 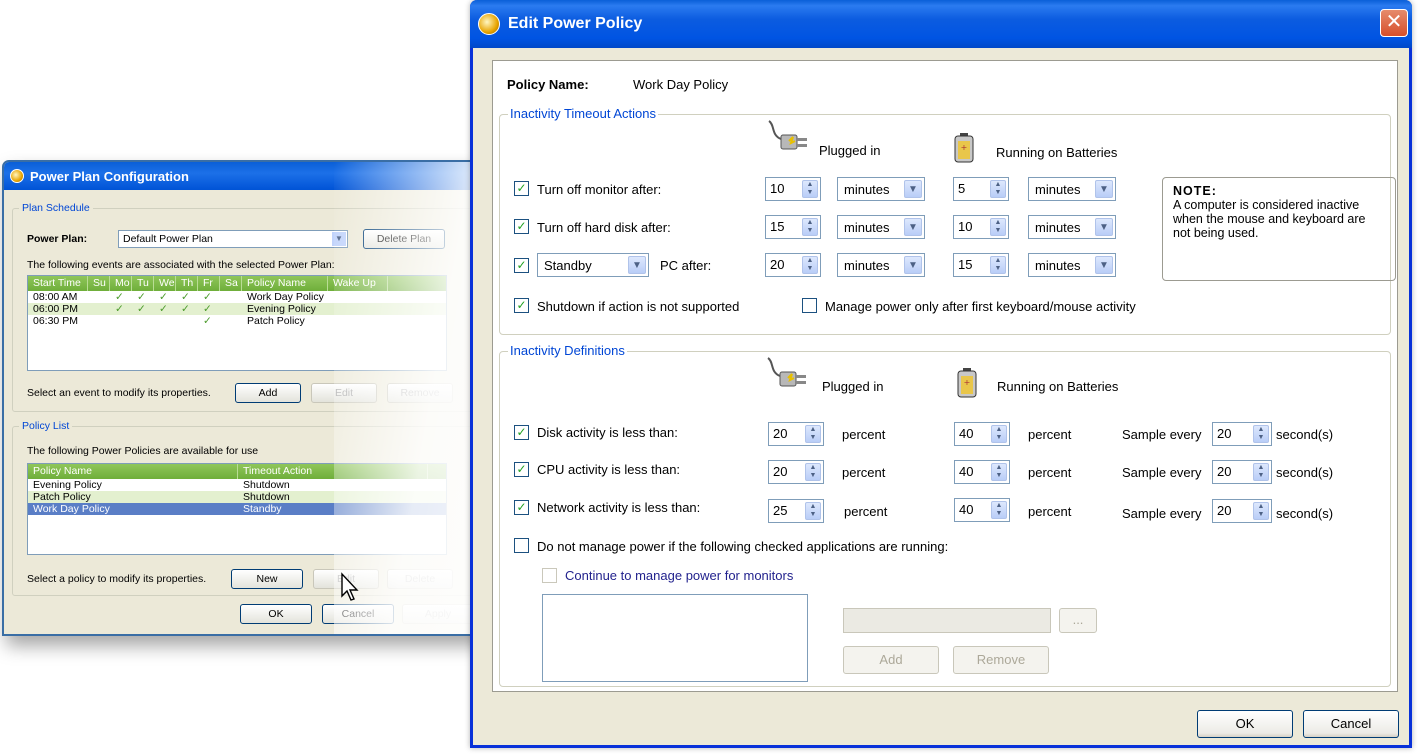 What do you see at coordinates (793, 227) in the screenshot?
I see `hard-disk-plugged-spinner: 15 ▲ ▼` at bounding box center [793, 227].